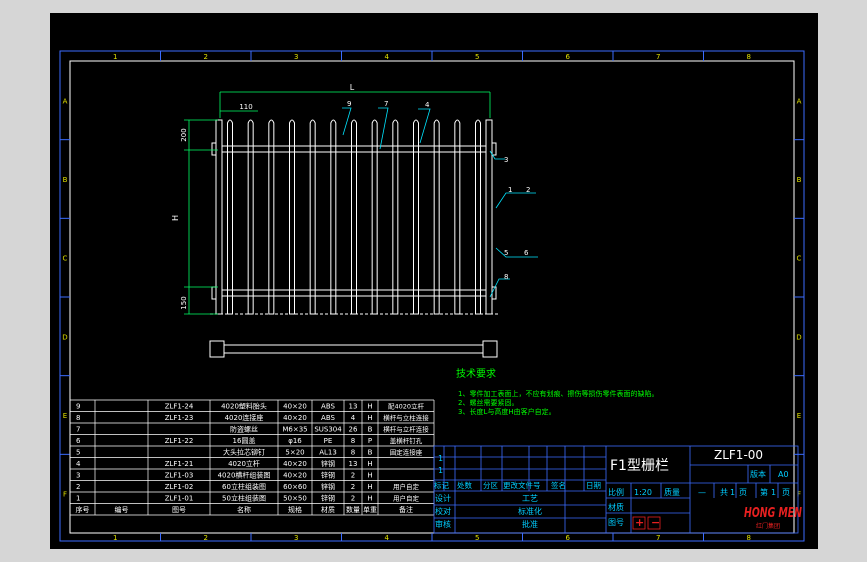  I want to click on drawing-number: ZLF1-00, so click(738, 455).